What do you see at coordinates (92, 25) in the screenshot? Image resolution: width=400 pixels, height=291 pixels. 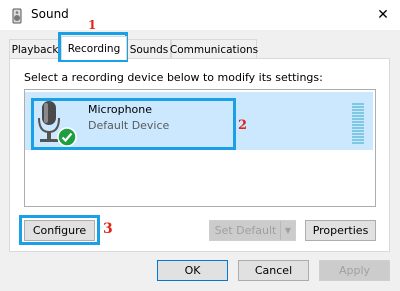 I see `annotation-number: 1` at bounding box center [92, 25].